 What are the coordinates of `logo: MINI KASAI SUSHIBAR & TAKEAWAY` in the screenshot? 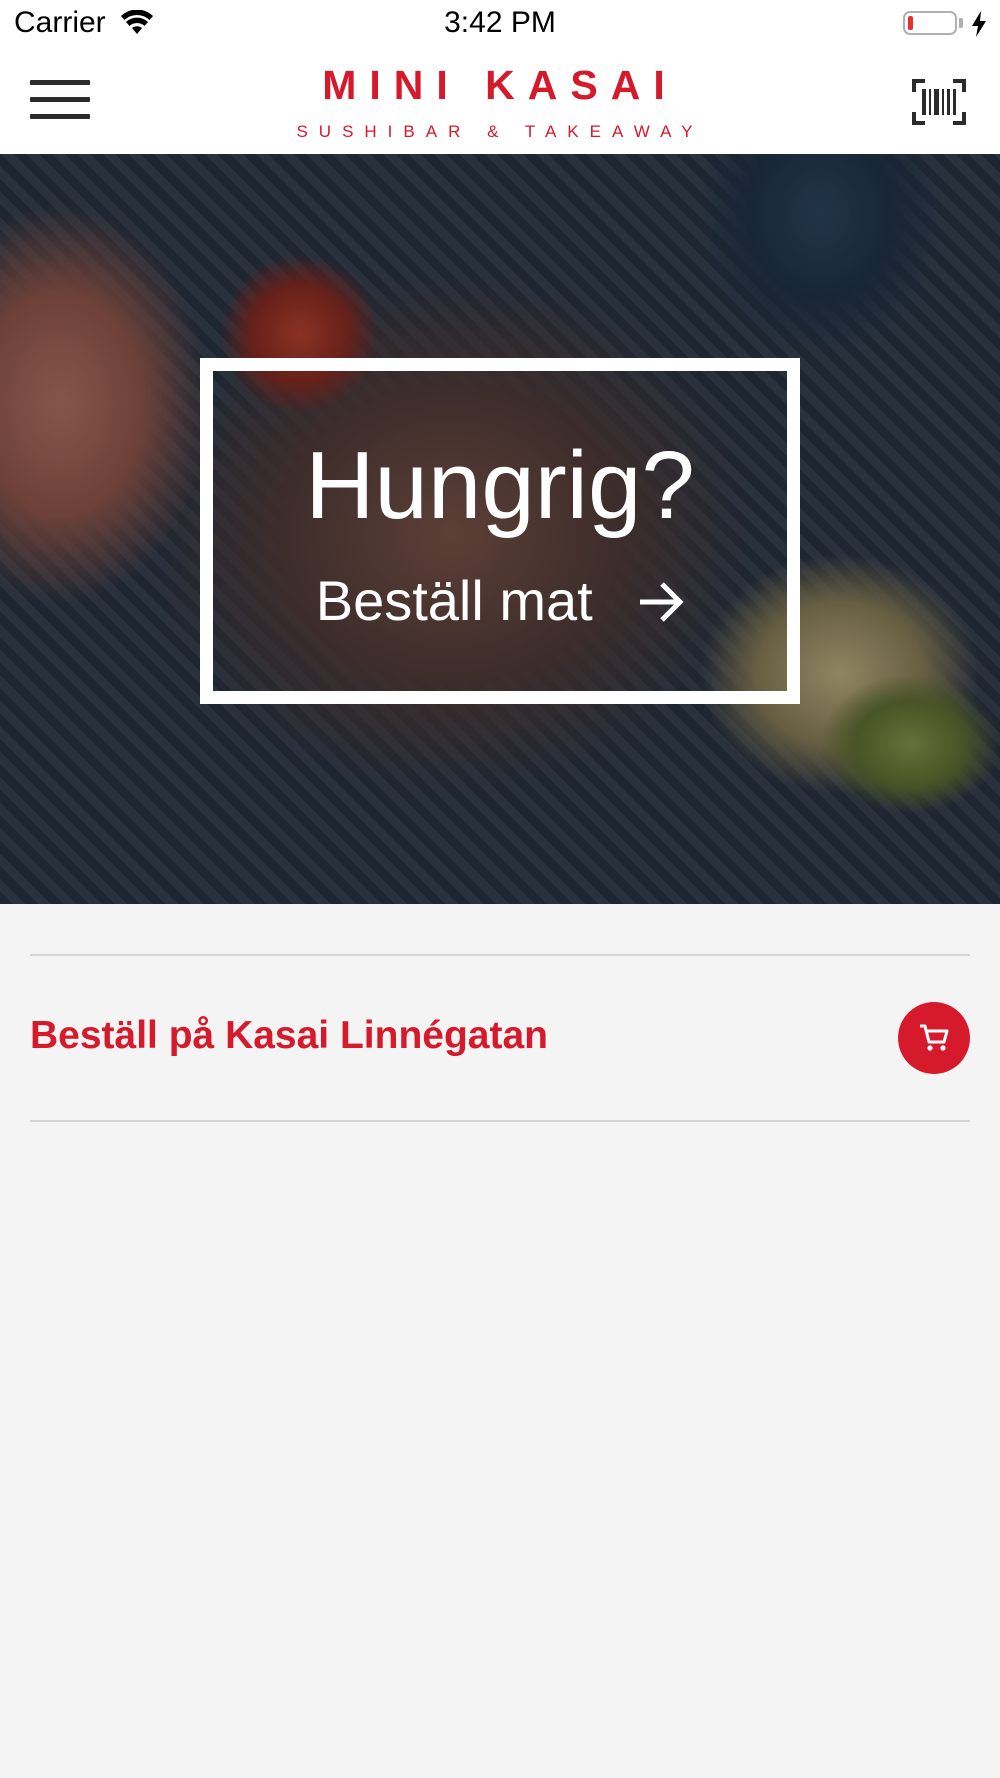 It's located at (500, 101).